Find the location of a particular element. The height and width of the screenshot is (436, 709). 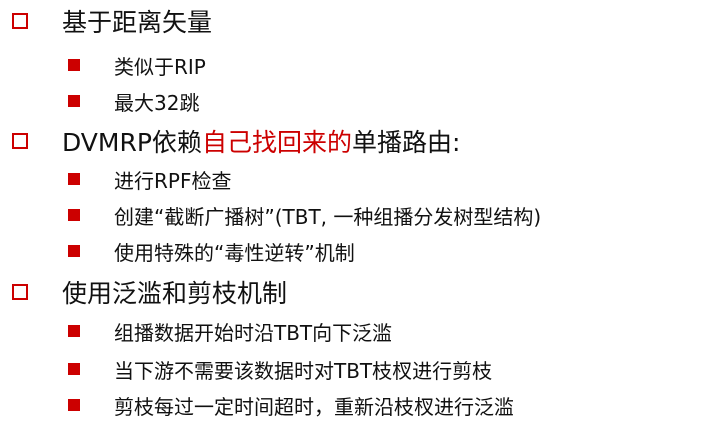

bullet-text: DVMRP依赖自己找回来的单播路由: is located at coordinates (261, 141).